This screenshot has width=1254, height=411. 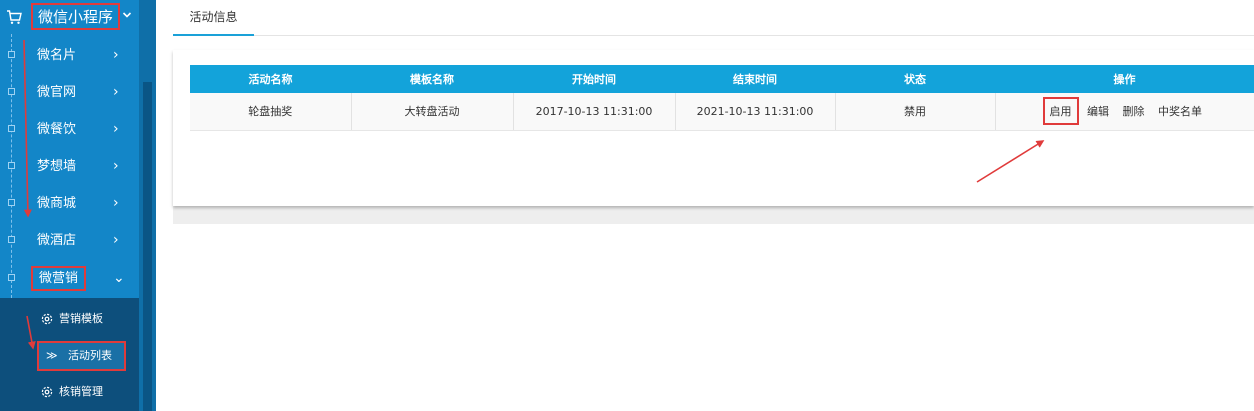 I want to click on chevron-down-icon, so click(x=127, y=15).